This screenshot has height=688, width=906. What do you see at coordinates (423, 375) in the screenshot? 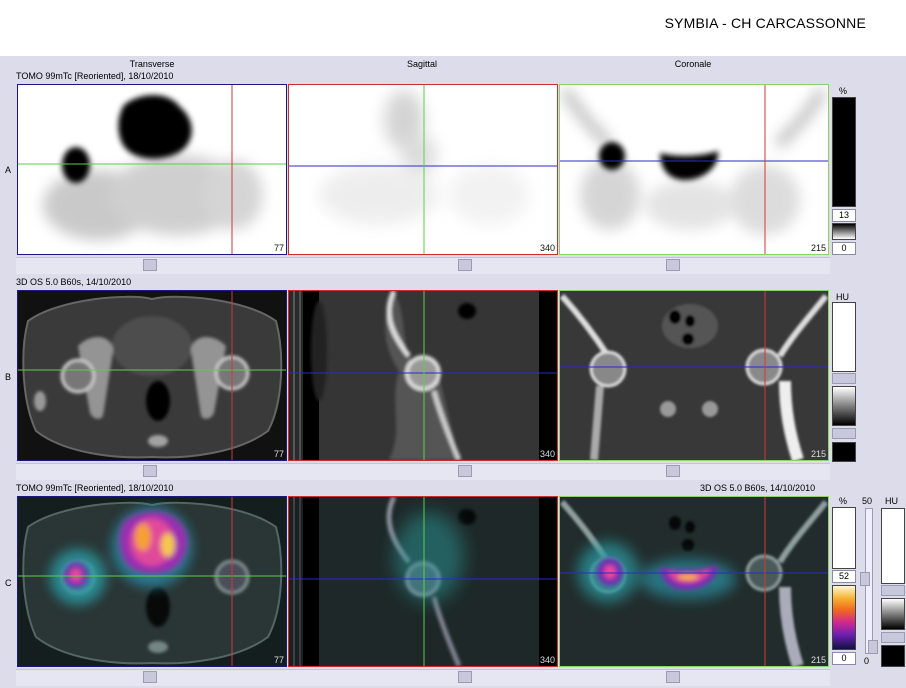
I see `viewport-b-sagittal: 340` at bounding box center [423, 375].